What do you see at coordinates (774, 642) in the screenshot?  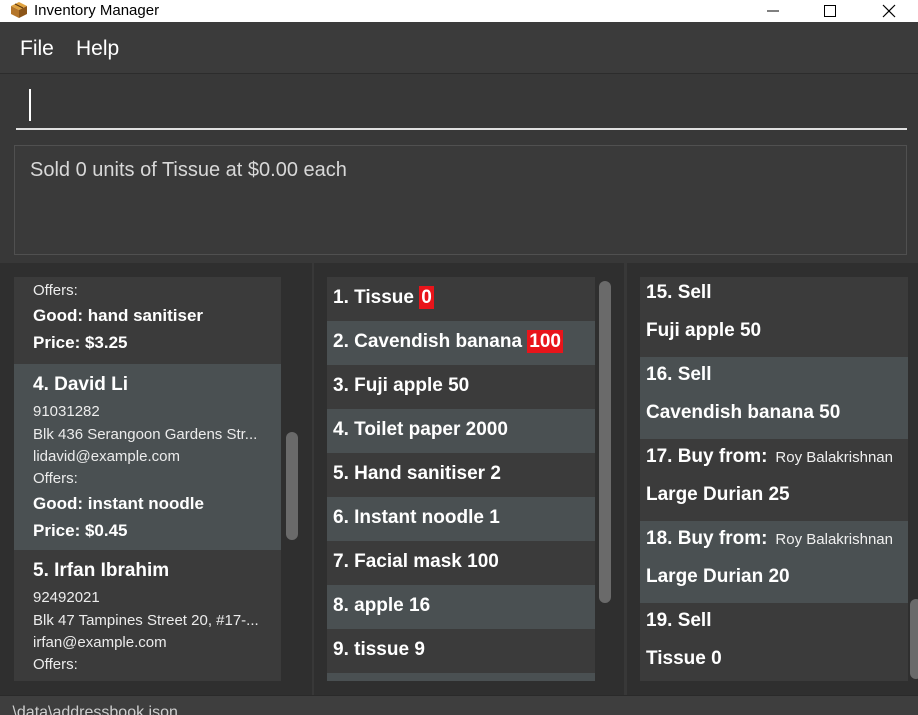 I see `transaction-row: 19. Sell Tissue 0` at bounding box center [774, 642].